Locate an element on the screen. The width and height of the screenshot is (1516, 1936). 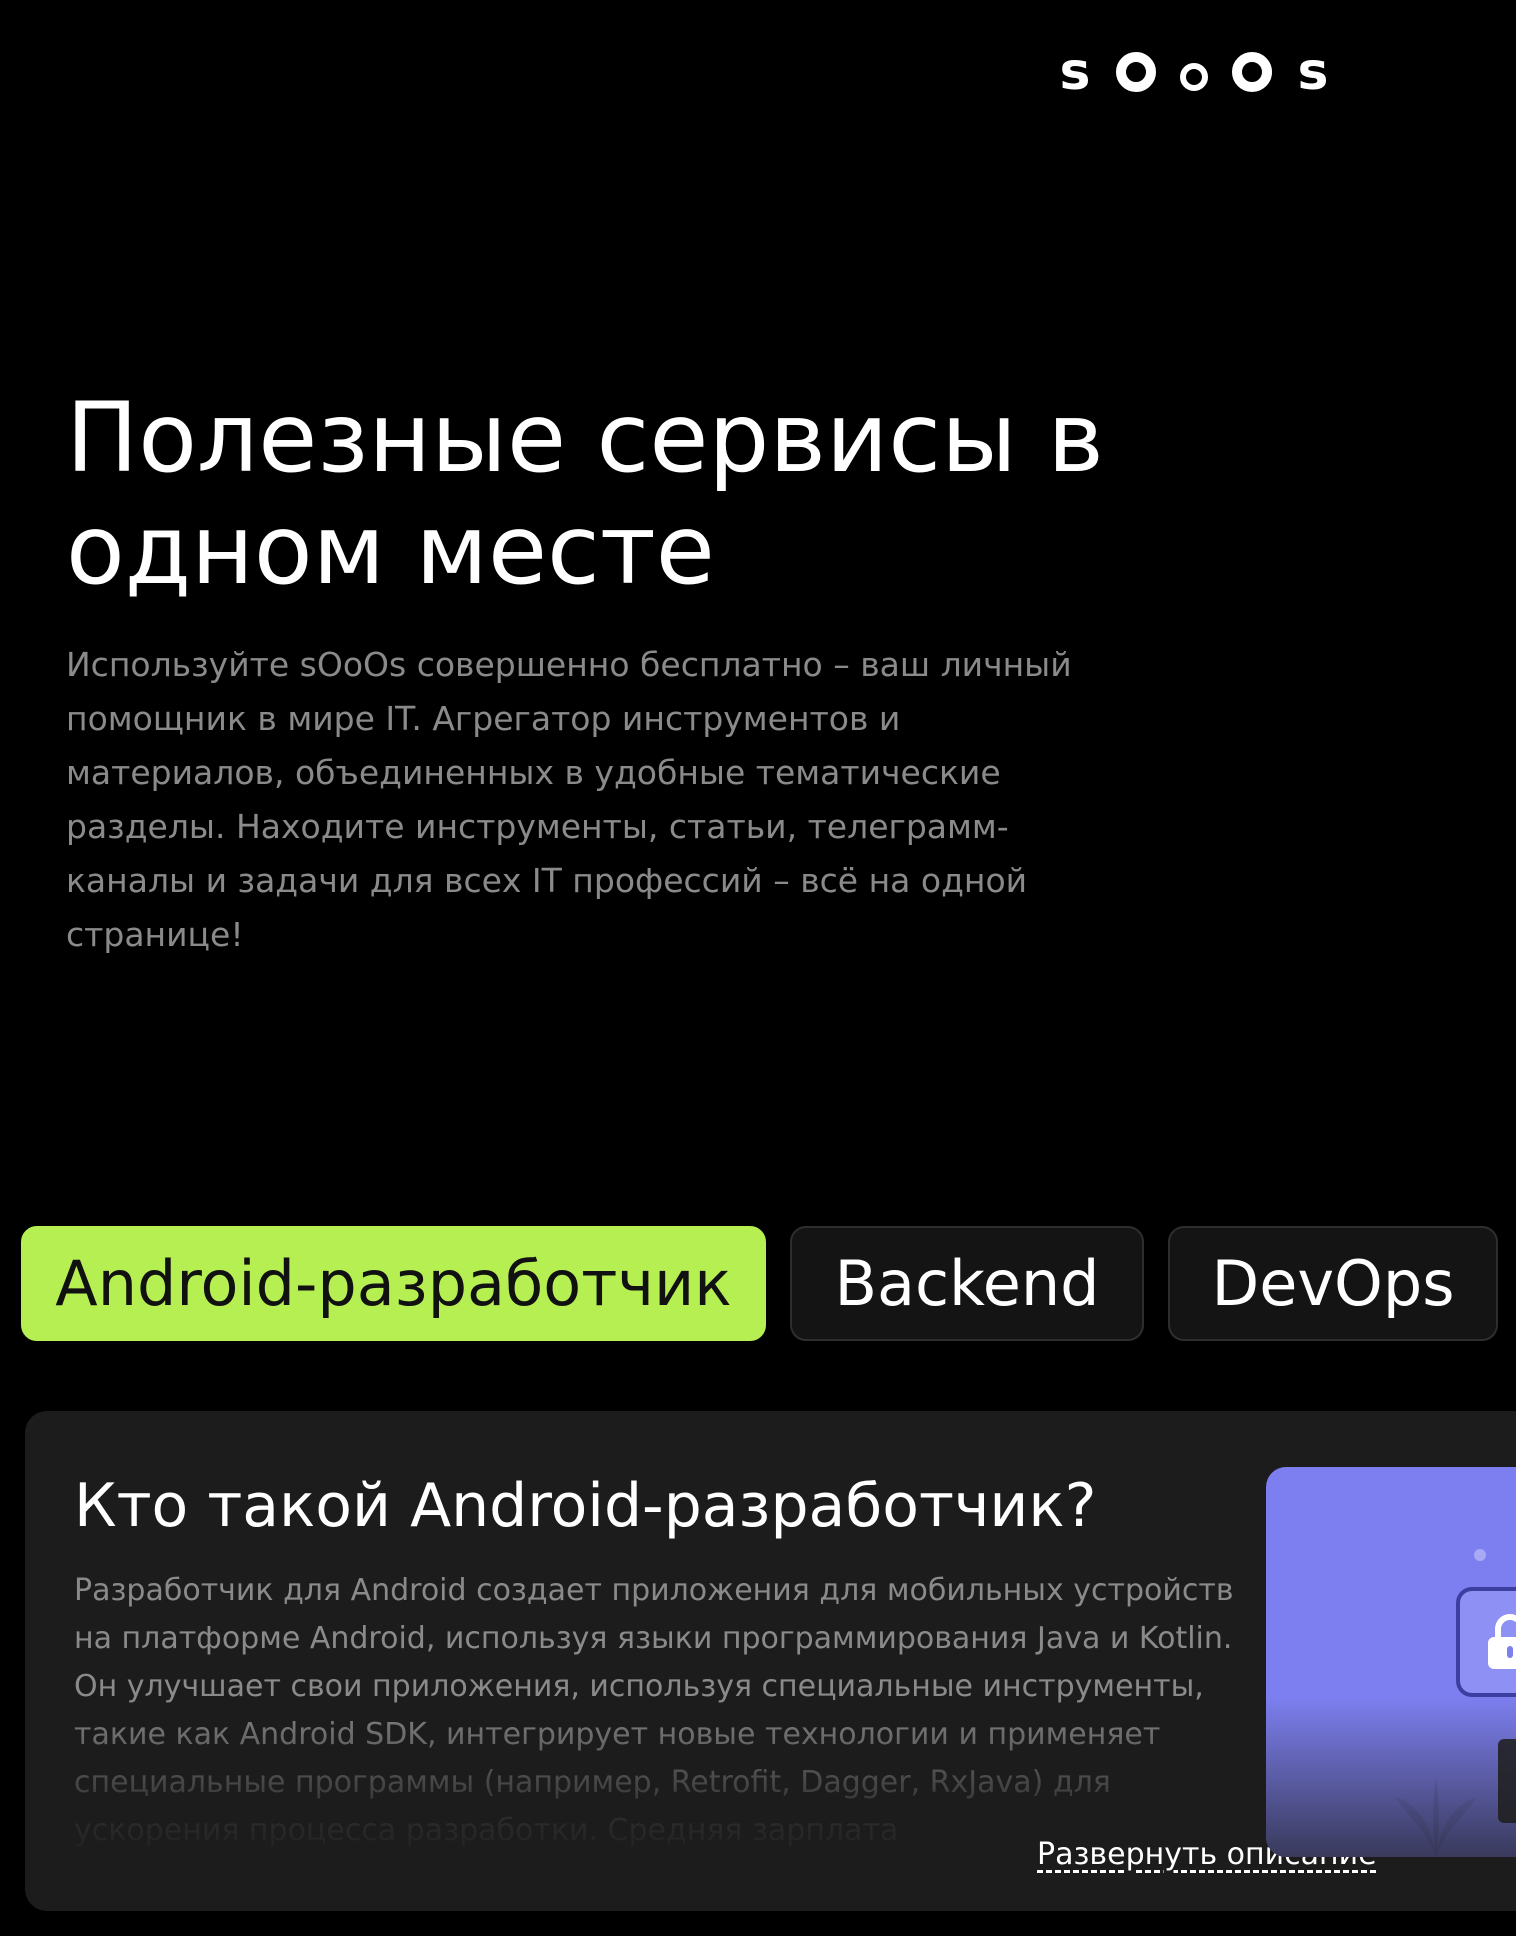
card-title: Кто такой Android-разработчик? is located at coordinates (585, 1506).